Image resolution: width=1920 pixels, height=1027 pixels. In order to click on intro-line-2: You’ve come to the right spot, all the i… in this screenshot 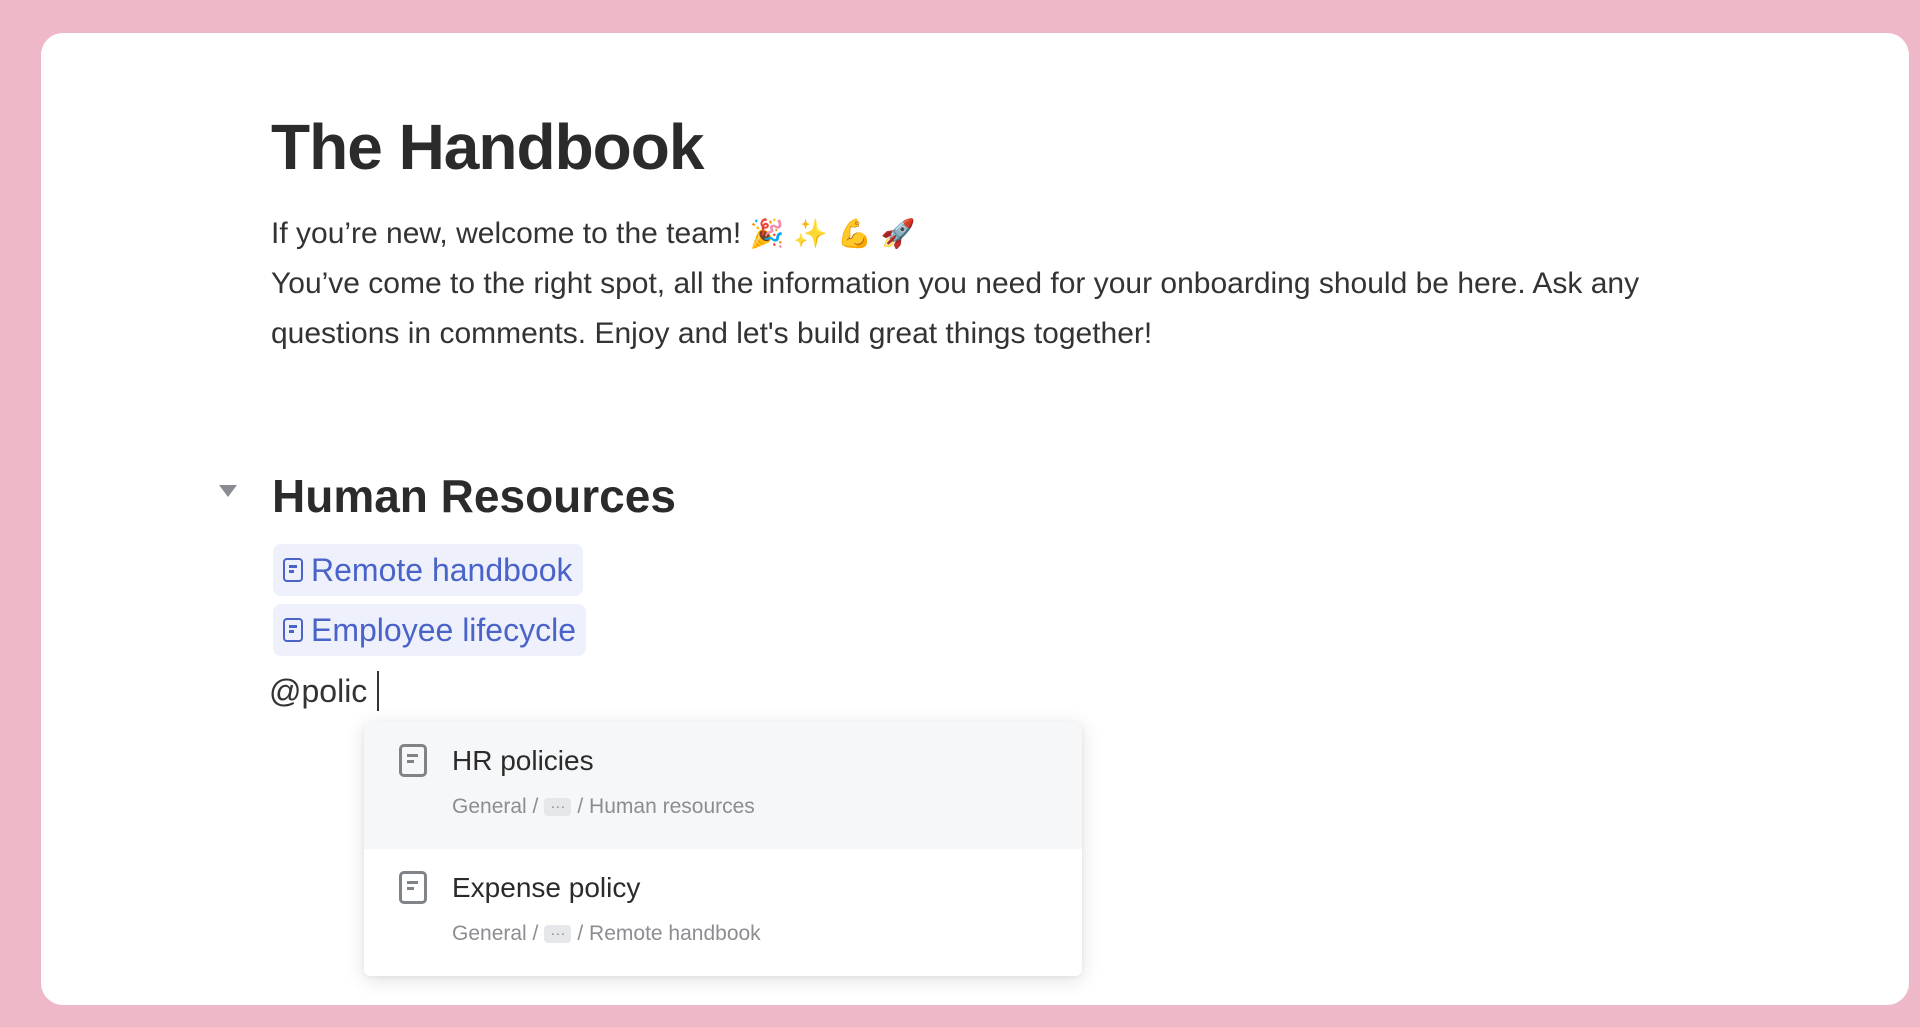, I will do `click(955, 308)`.